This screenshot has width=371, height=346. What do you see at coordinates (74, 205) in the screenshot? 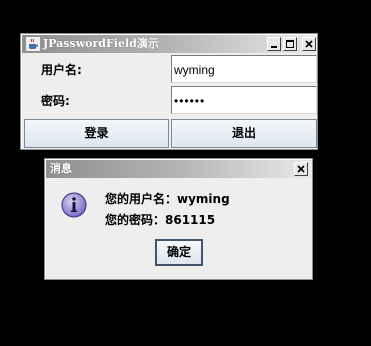
I see `information-icon` at bounding box center [74, 205].